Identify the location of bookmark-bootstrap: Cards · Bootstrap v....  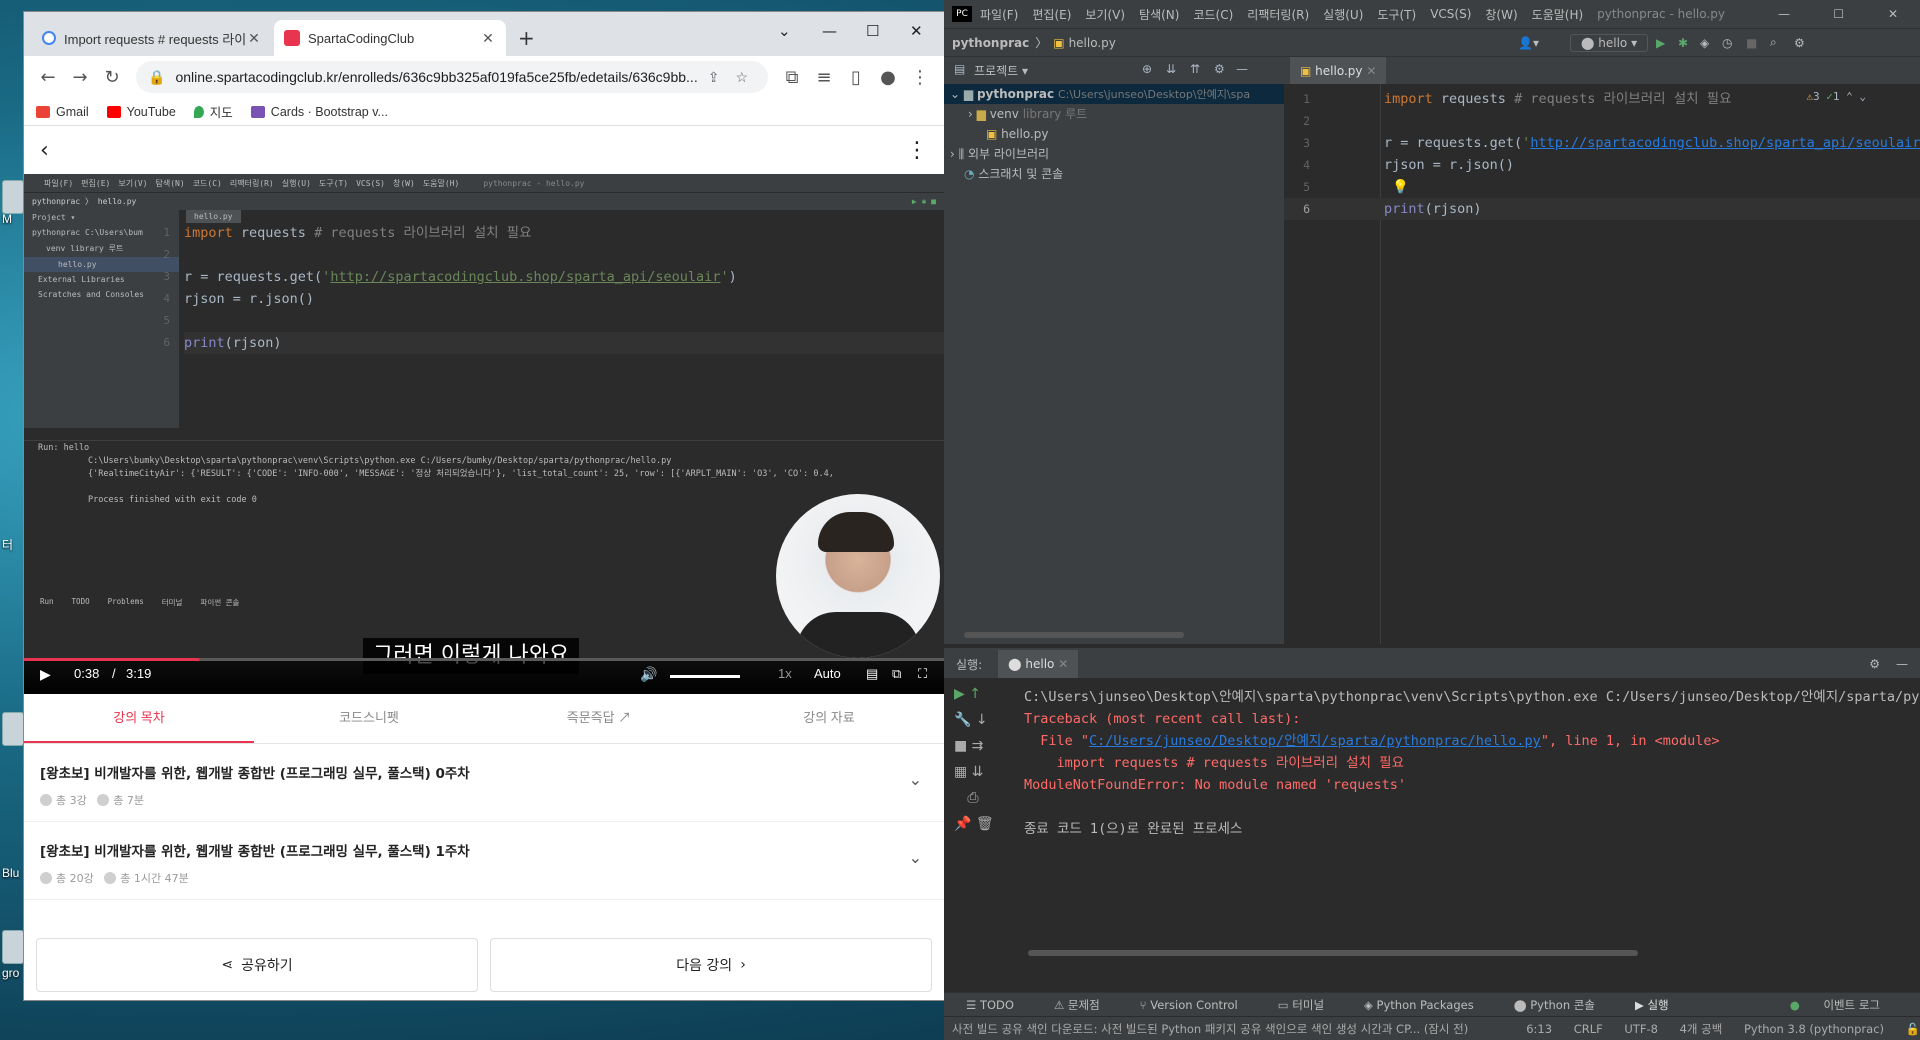
(319, 112).